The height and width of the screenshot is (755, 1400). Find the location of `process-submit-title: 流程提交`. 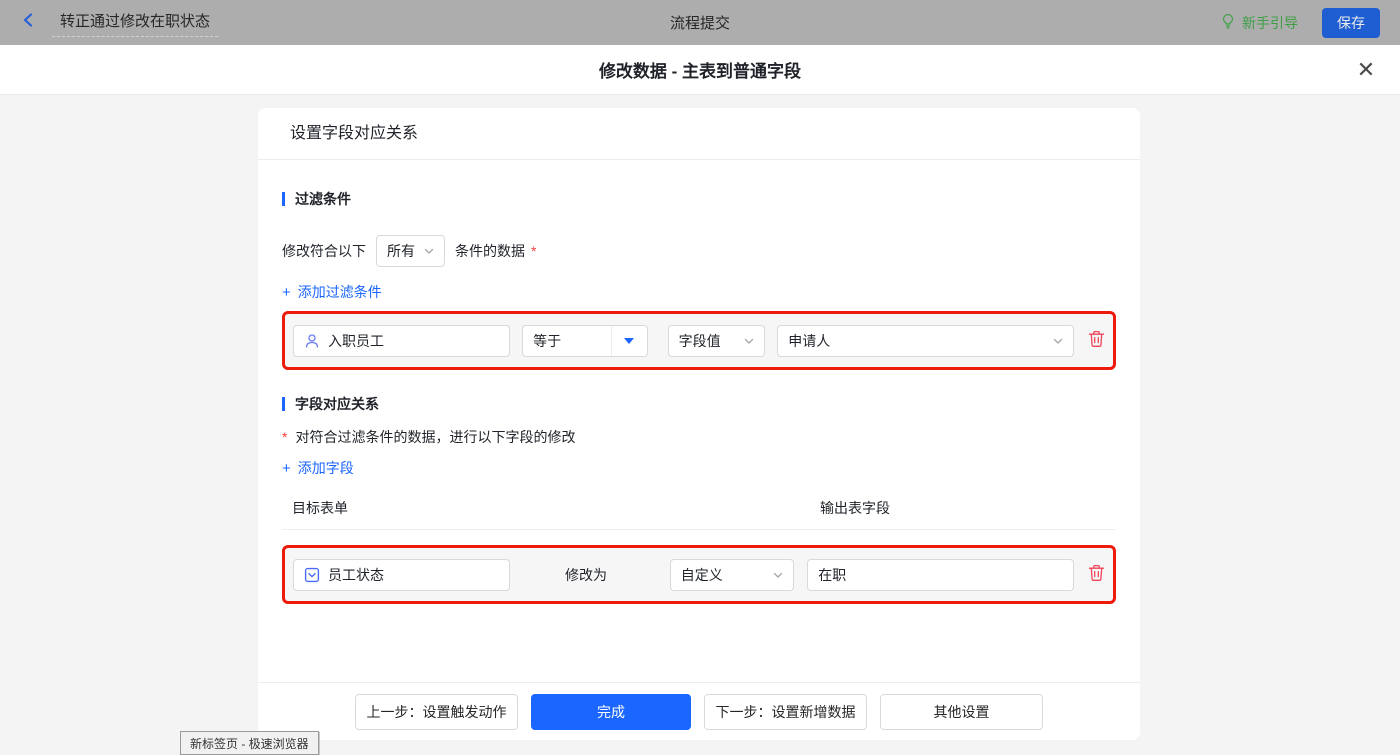

process-submit-title: 流程提交 is located at coordinates (700, 23).